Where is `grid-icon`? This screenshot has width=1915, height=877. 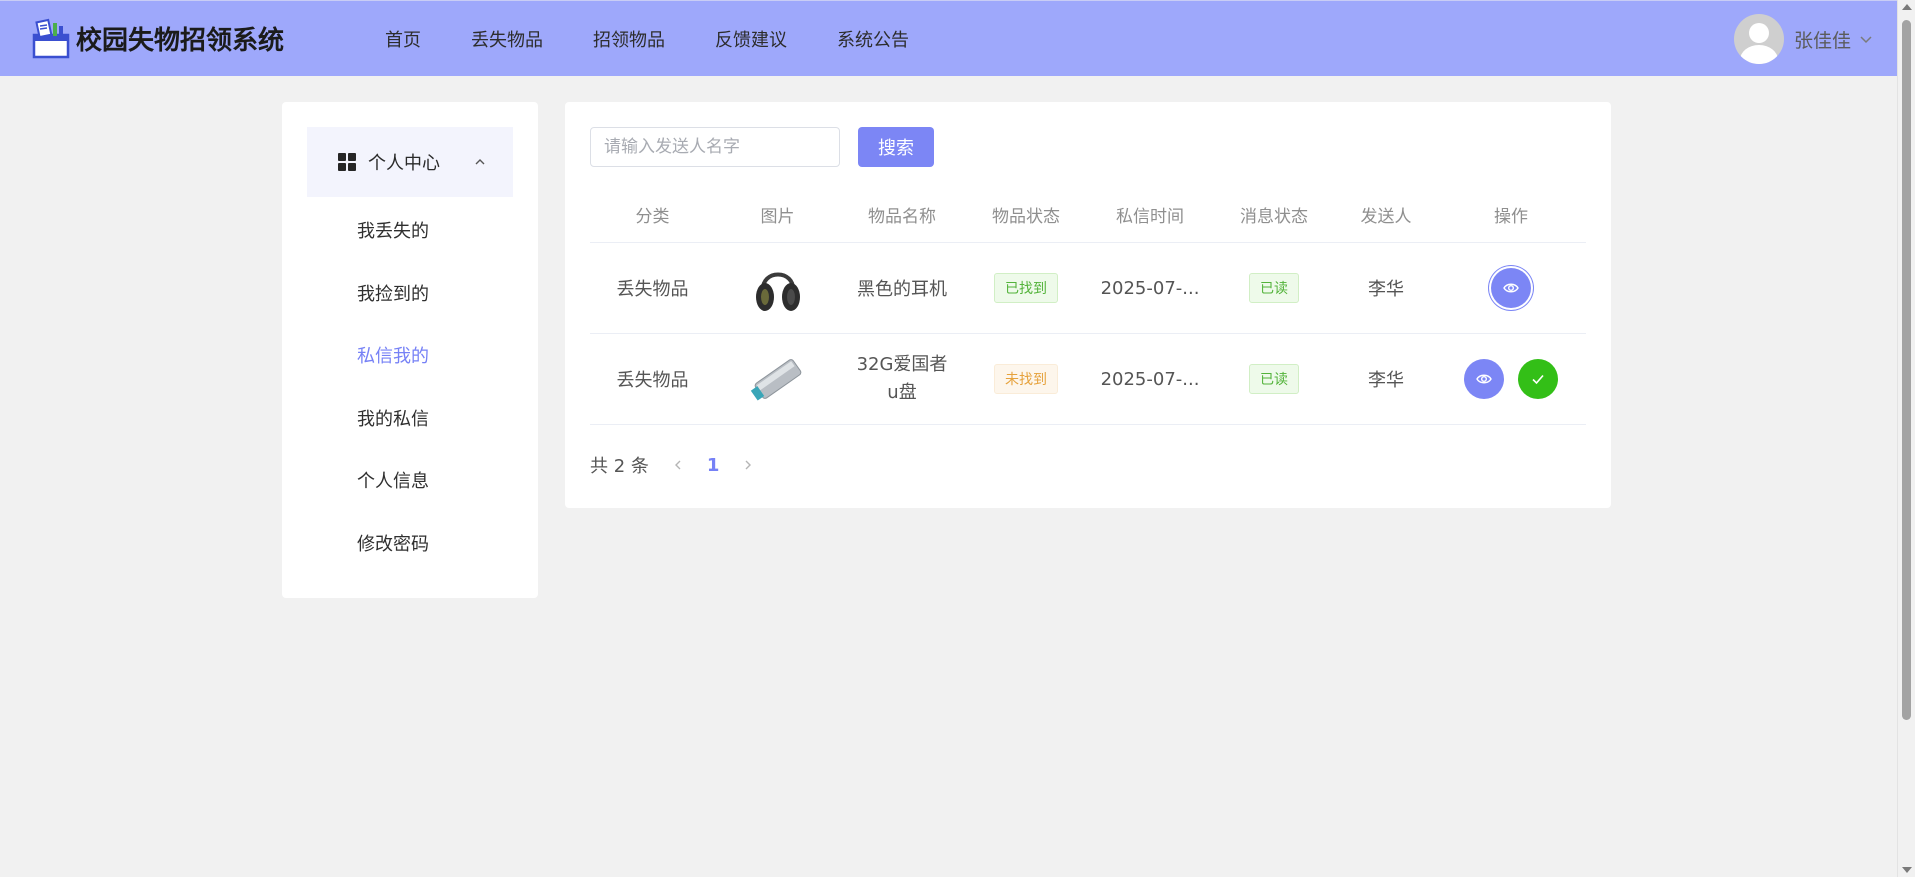 grid-icon is located at coordinates (347, 162).